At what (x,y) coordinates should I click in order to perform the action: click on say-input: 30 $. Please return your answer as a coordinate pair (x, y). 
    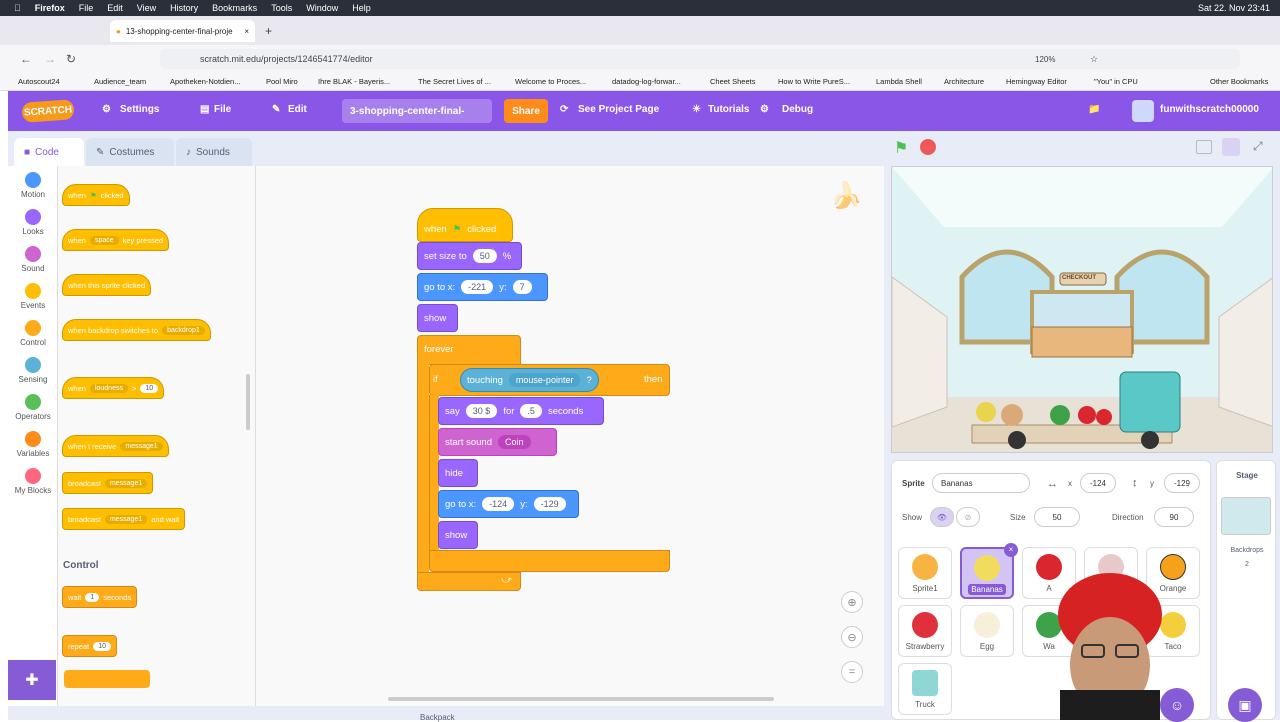
    Looking at the image, I should click on (481, 411).